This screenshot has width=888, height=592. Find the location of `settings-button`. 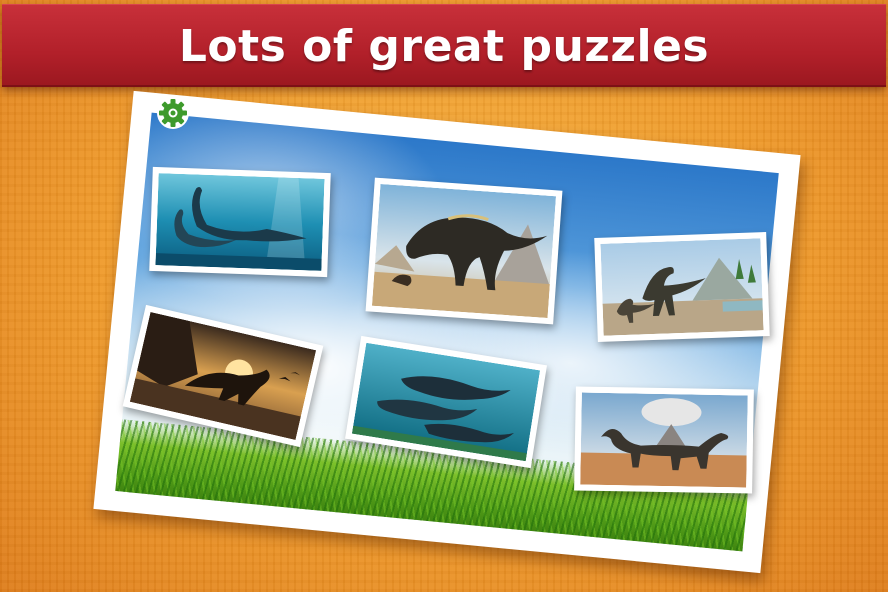

settings-button is located at coordinates (173, 113).